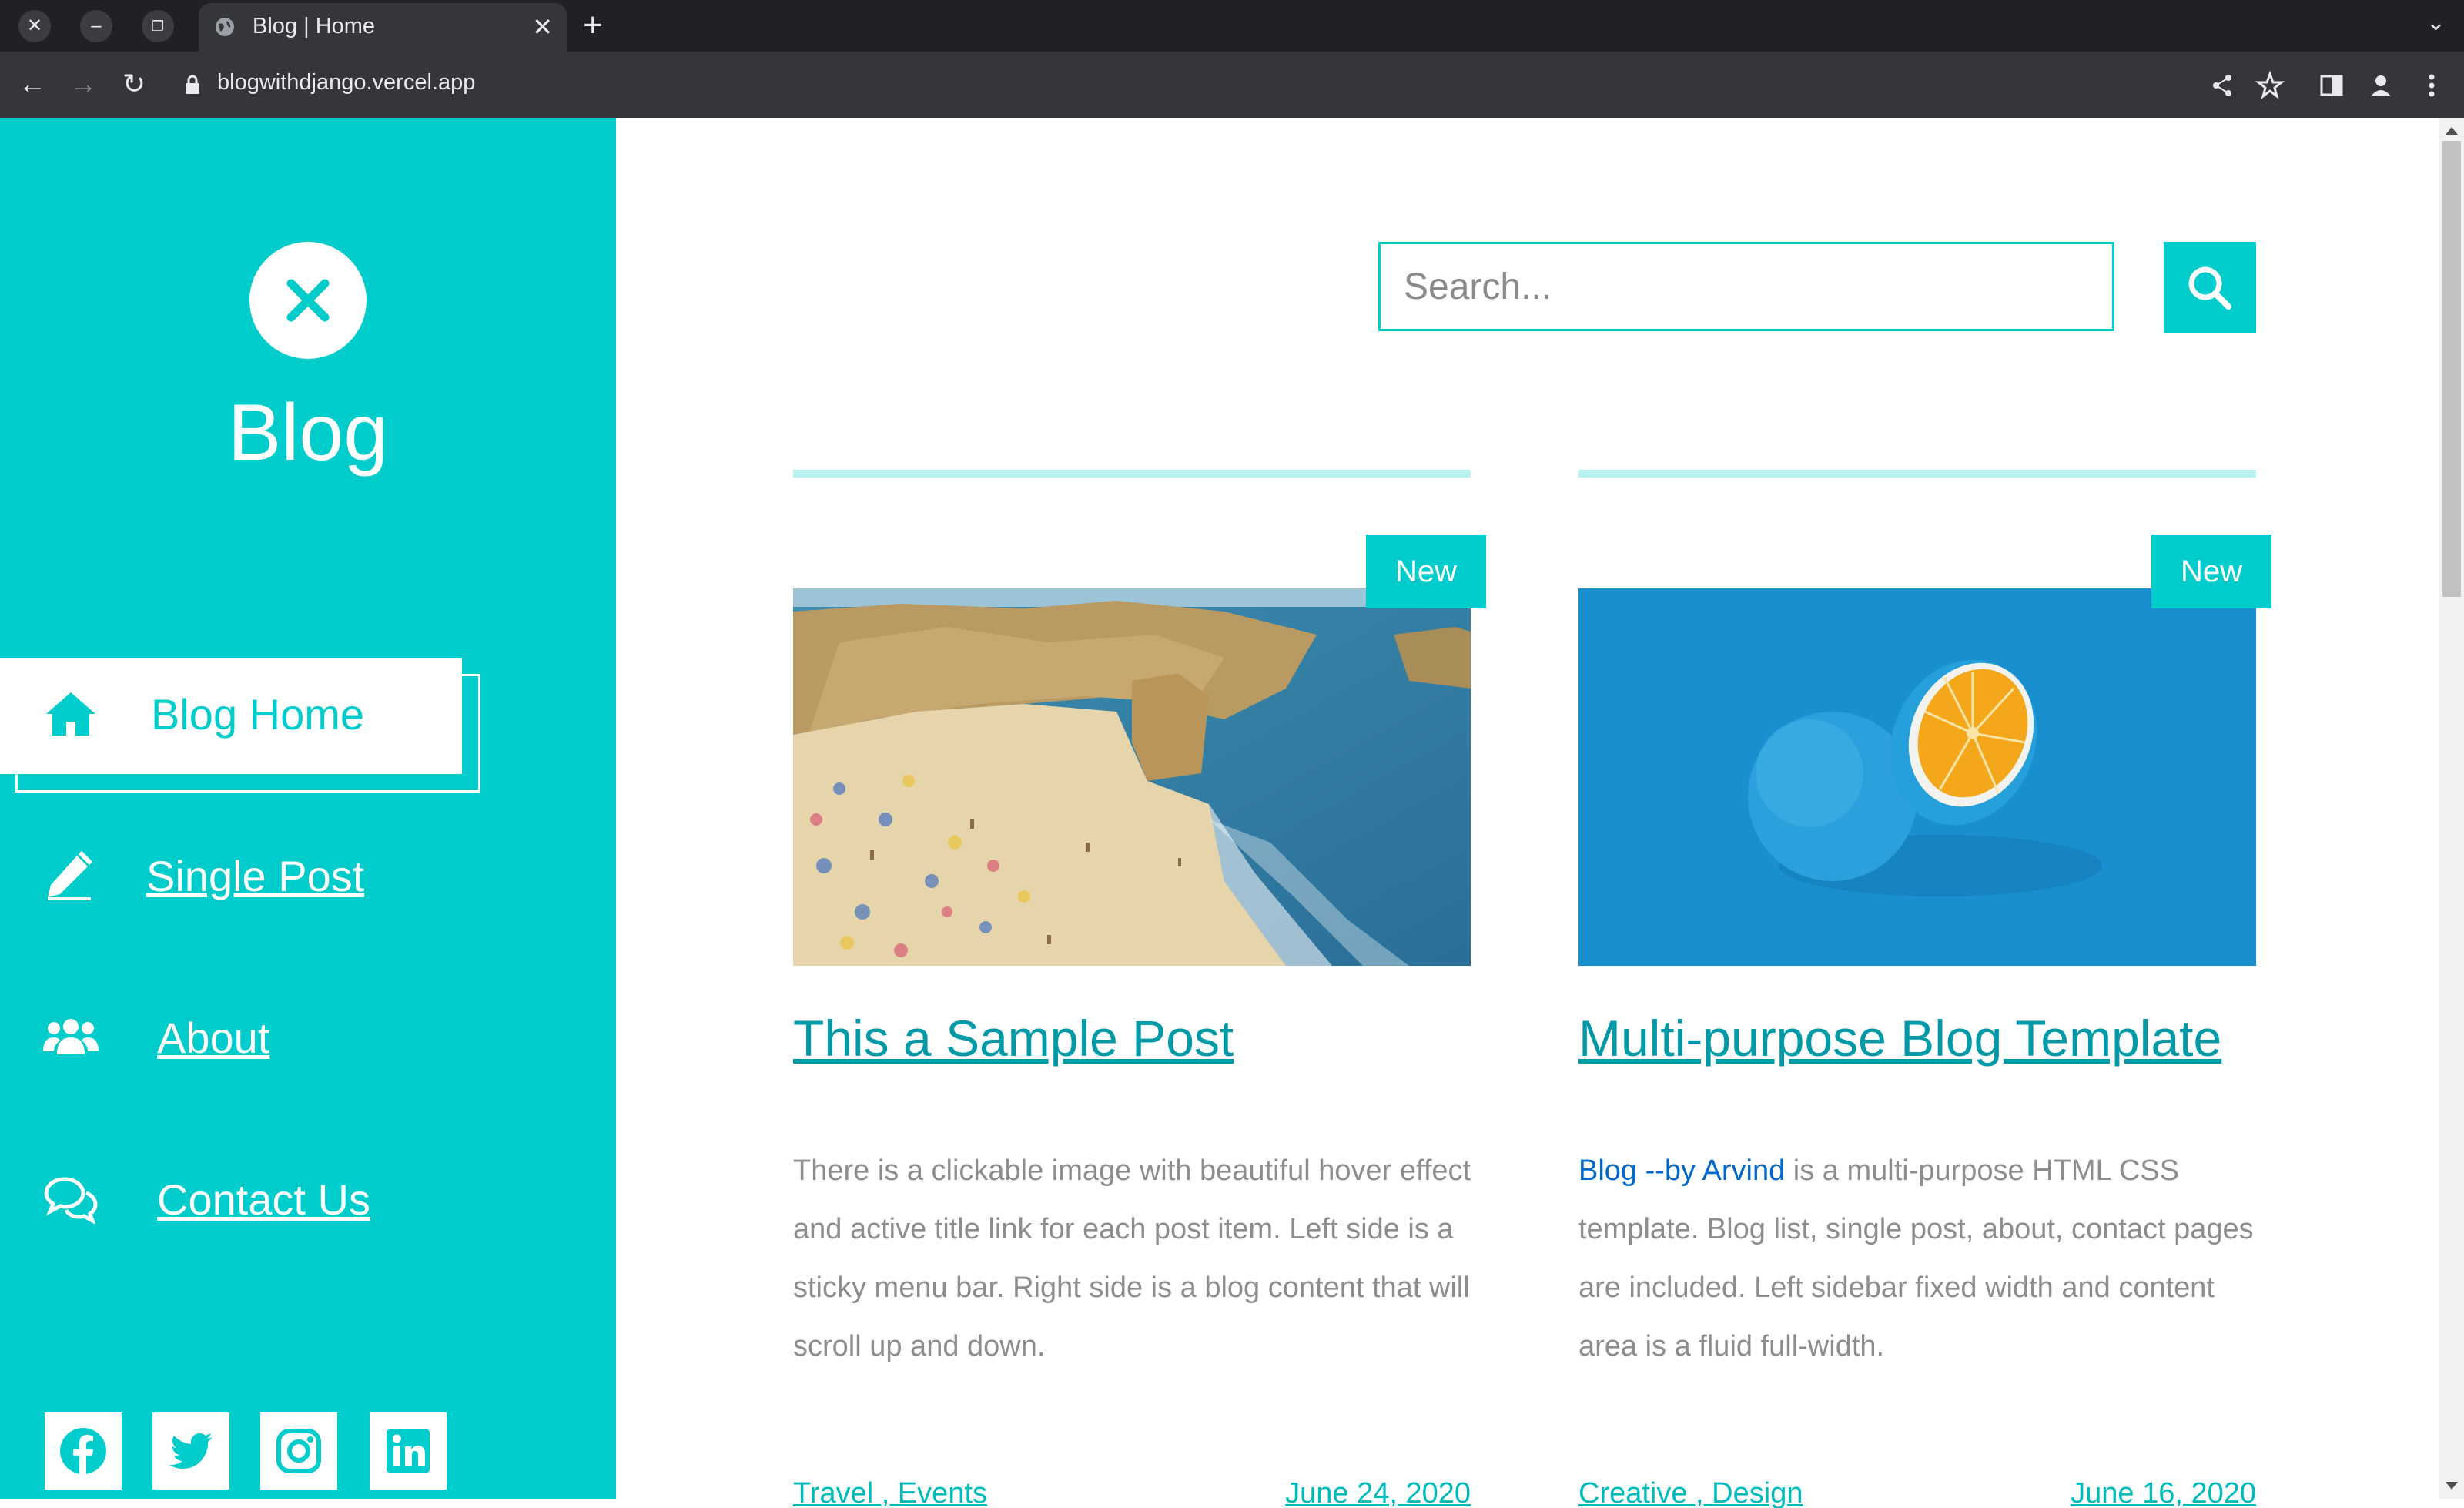 The height and width of the screenshot is (1508, 2464). I want to click on window-restore-icon: ❐, so click(158, 26).